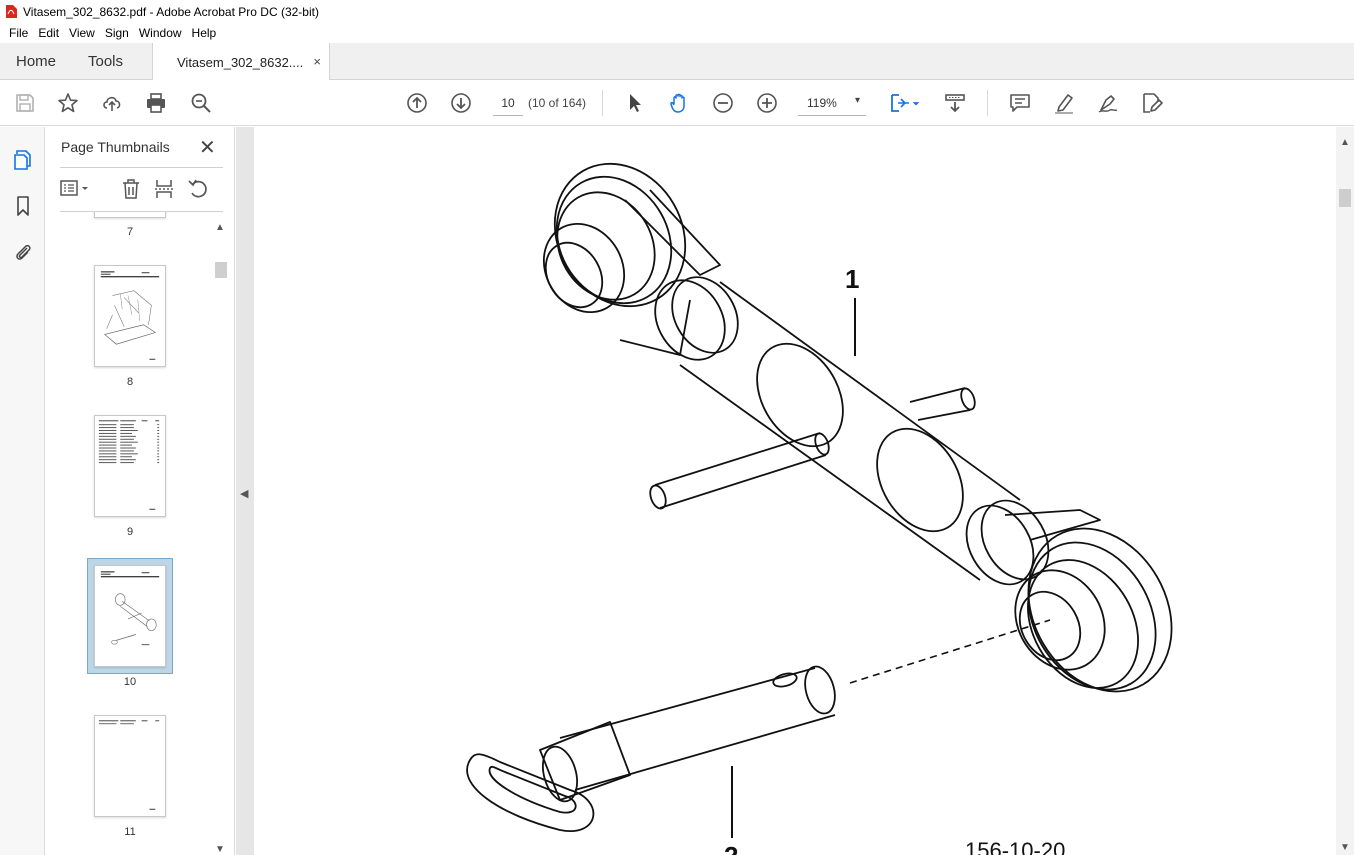 This screenshot has height=855, width=1354. What do you see at coordinates (857, 100) in the screenshot?
I see `chevron-down-icon: ▾` at bounding box center [857, 100].